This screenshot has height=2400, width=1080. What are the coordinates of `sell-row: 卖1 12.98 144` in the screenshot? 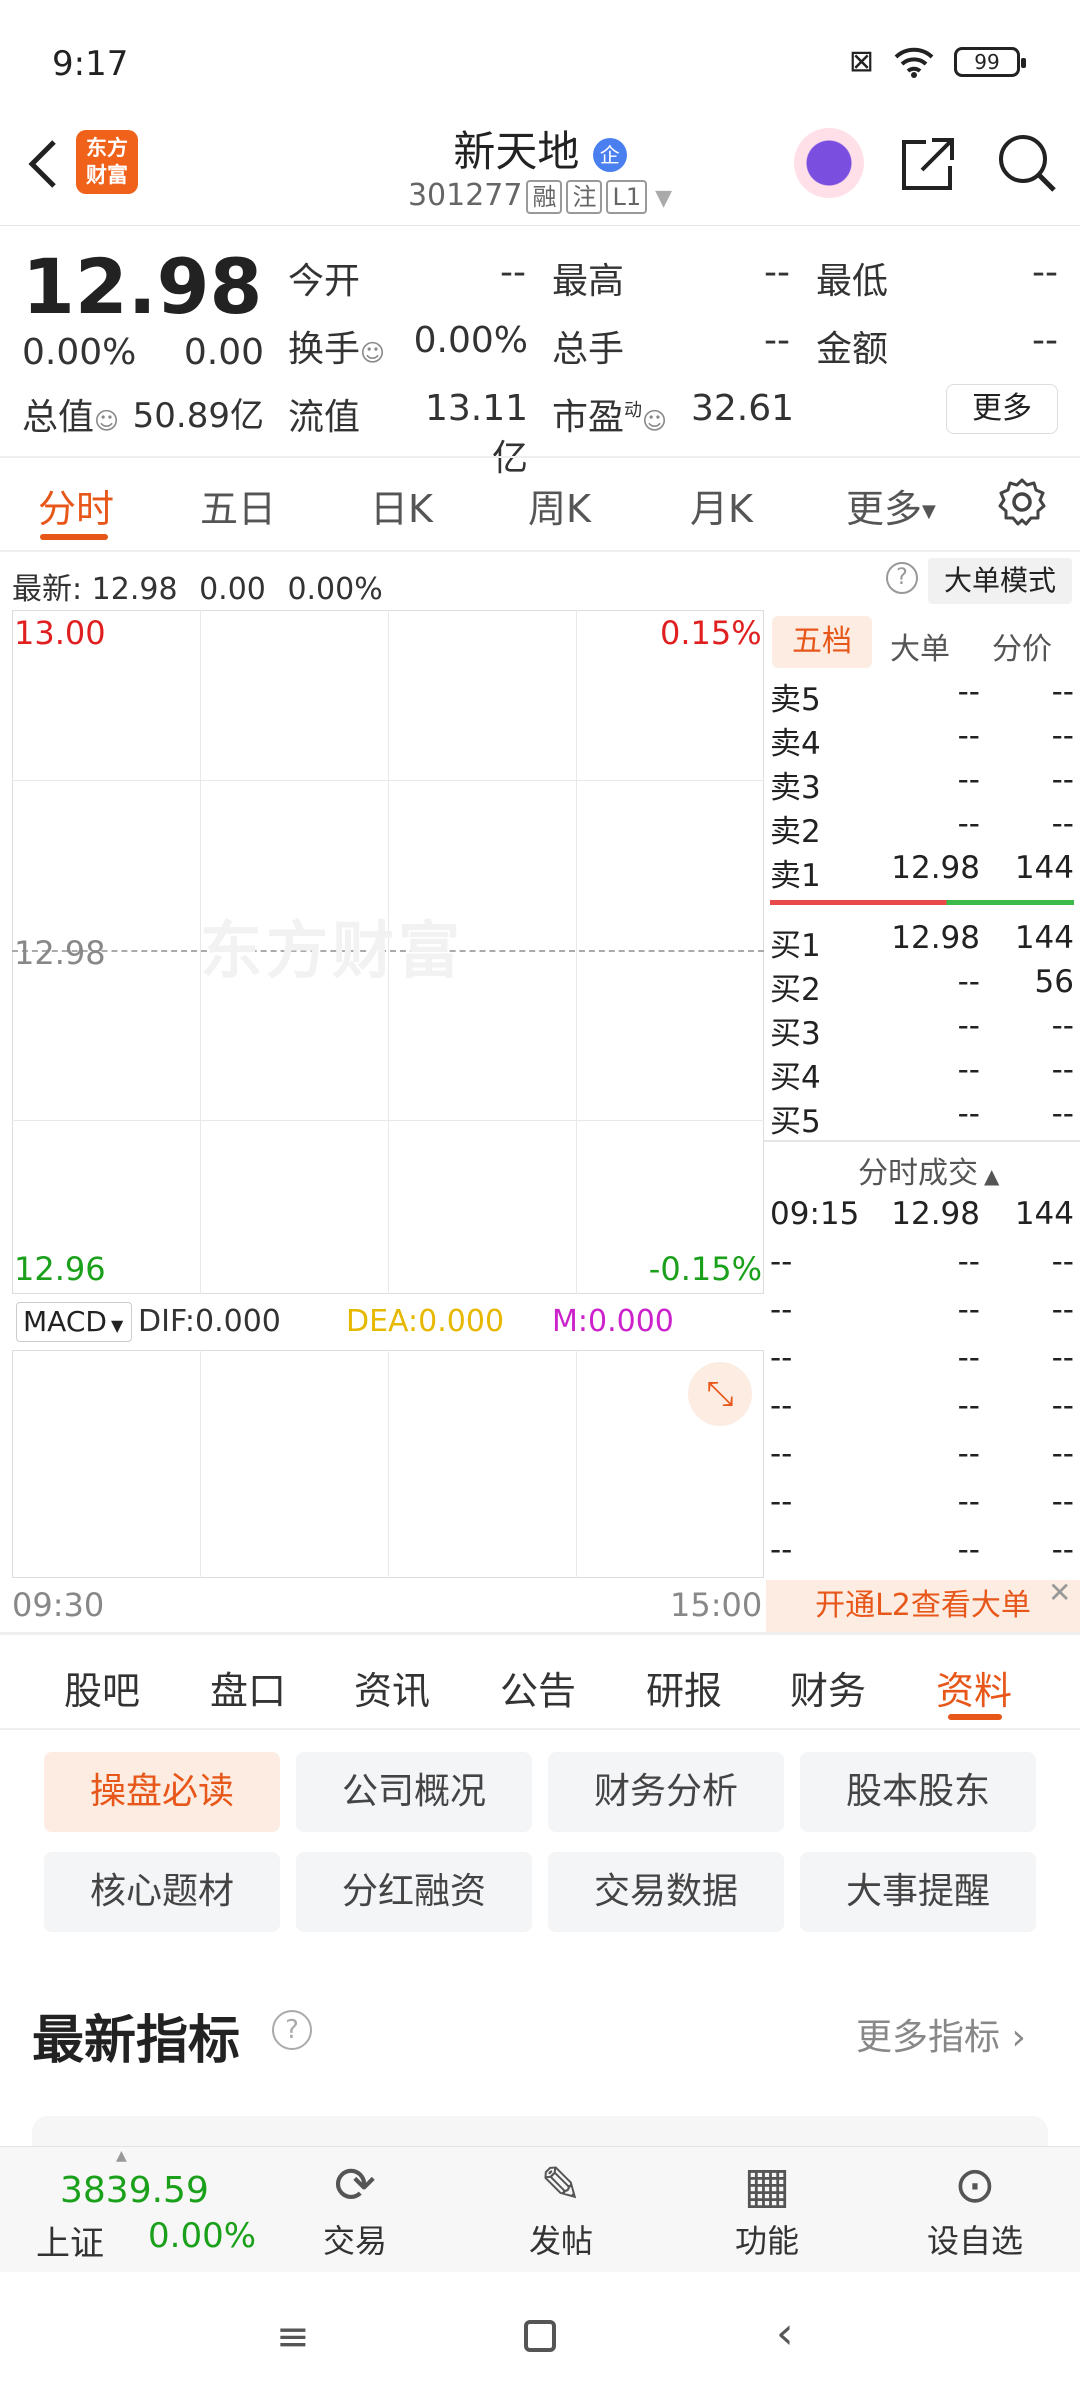 It's located at (922, 872).